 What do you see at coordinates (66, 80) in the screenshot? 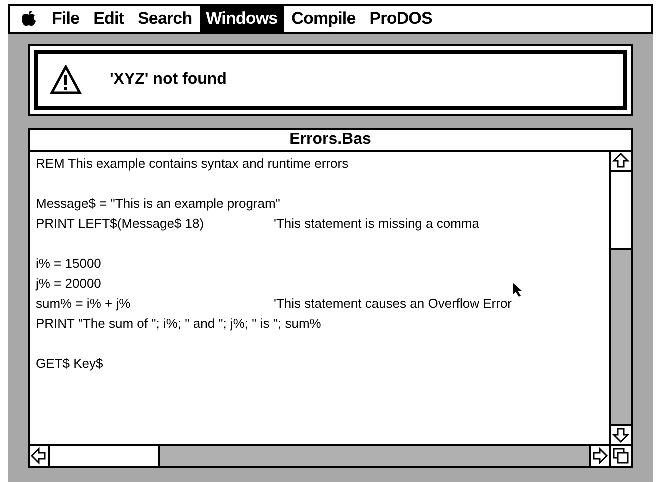
I see `warning-icon` at bounding box center [66, 80].